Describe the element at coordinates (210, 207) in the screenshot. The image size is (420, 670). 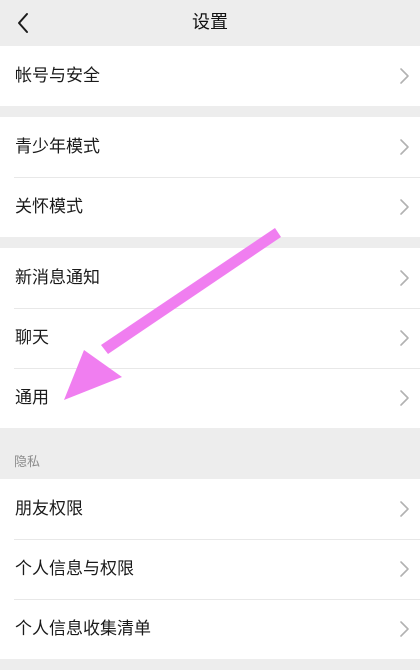
I see `settings-row-care-mode: 关怀模式` at that location.